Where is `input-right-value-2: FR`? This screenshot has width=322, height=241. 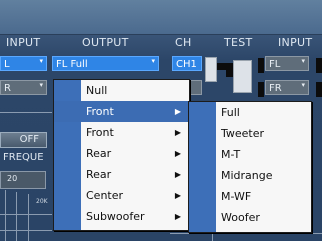 input-right-value-2: FR is located at coordinates (275, 88).